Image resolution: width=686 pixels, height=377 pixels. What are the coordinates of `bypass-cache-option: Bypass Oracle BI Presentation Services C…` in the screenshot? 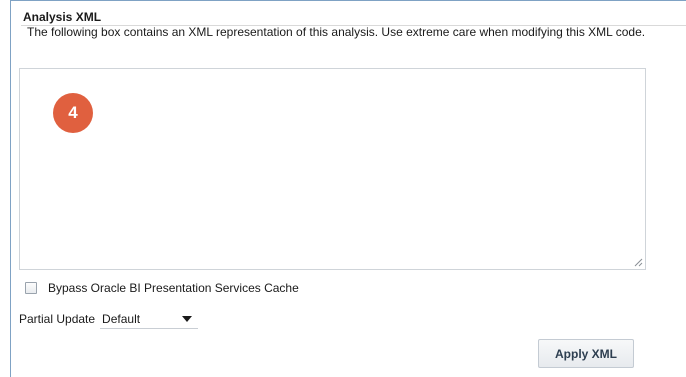 It's located at (162, 288).